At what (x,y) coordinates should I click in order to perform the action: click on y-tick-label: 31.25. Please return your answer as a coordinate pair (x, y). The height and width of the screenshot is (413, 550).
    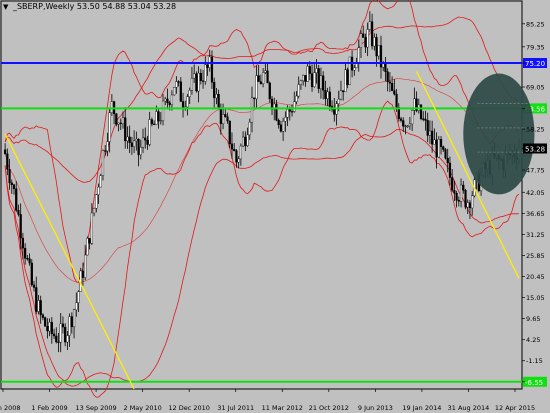
    Looking at the image, I should click on (535, 235).